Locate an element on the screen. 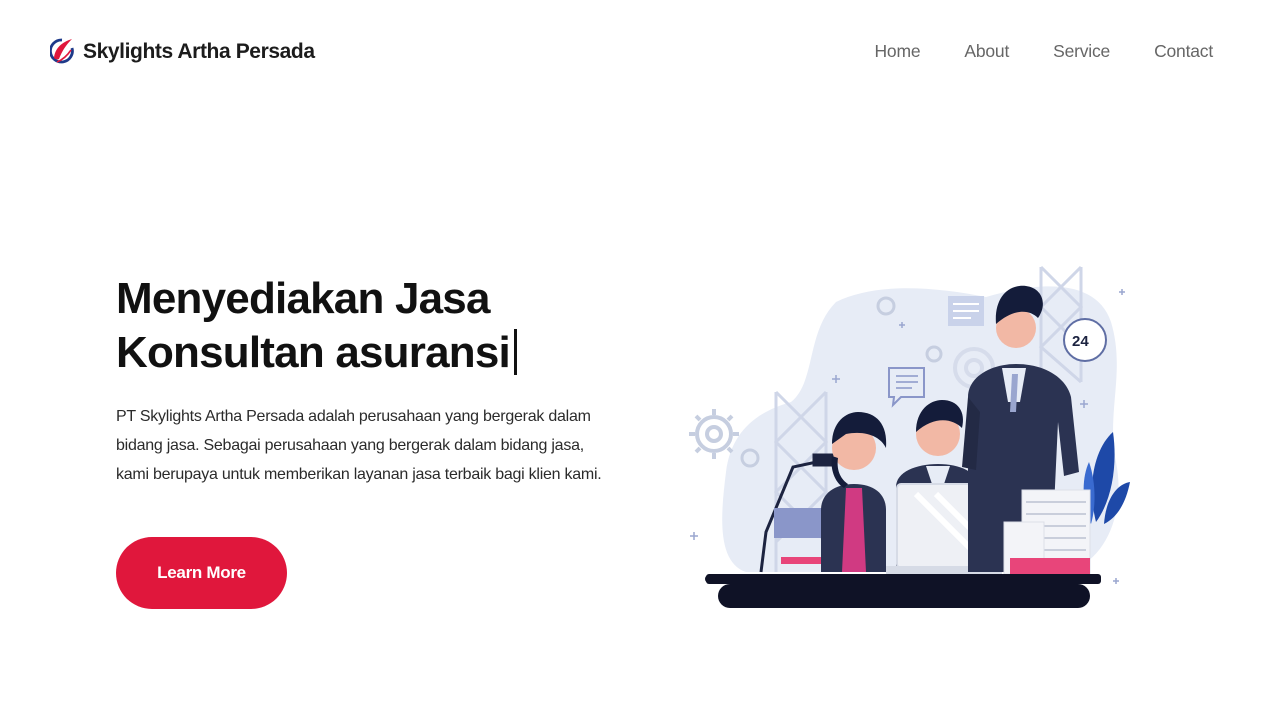  learn-more-button: Learn More is located at coordinates (201, 573).